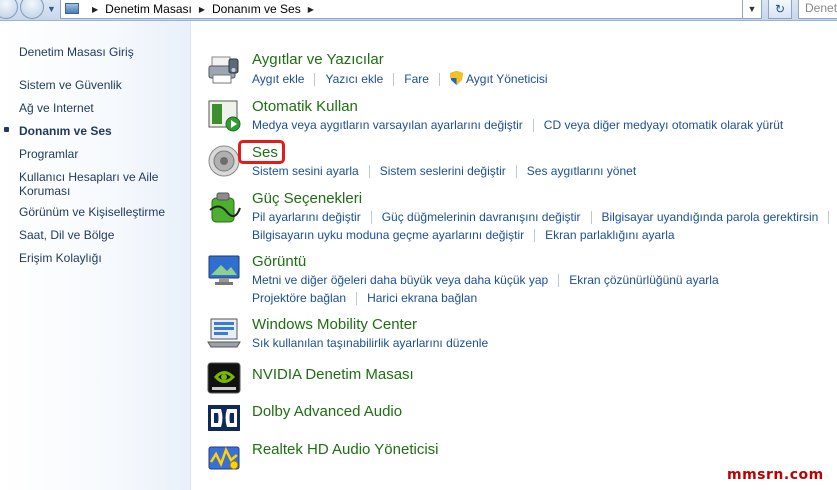 This screenshot has width=837, height=490. Describe the element at coordinates (345, 449) in the screenshot. I see `category-title: Realtek HD Audio Yöneticisi` at that location.